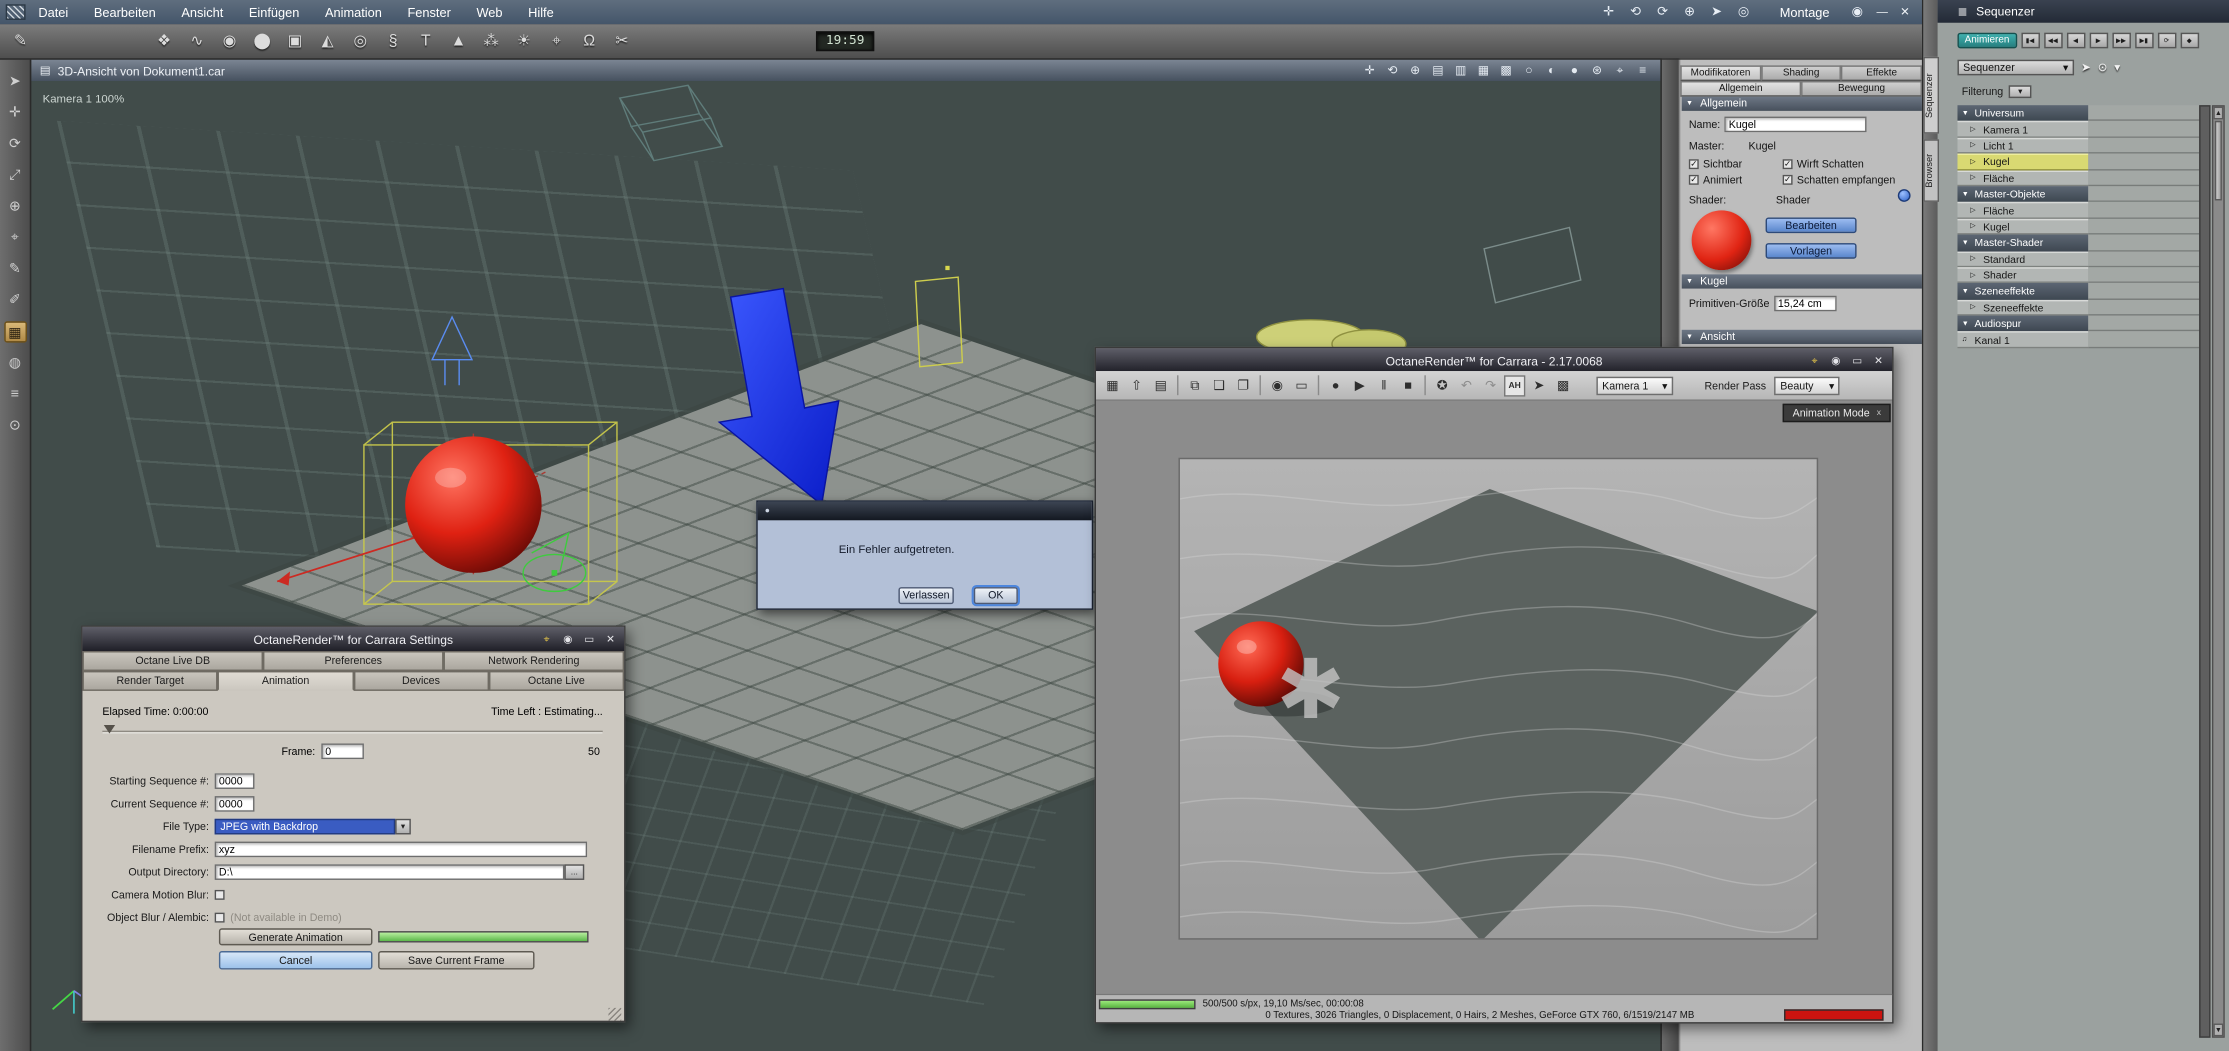 Image resolution: width=2229 pixels, height=1051 pixels. I want to click on scissors-icon: ✂, so click(622, 41).